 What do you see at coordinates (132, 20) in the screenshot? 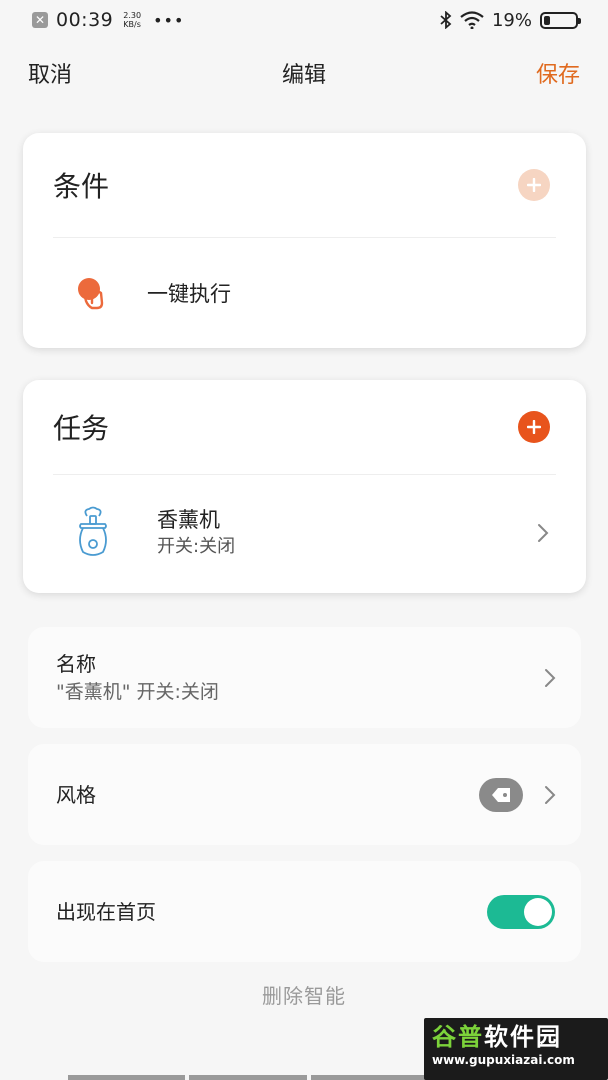
I see `network-speed: 2.30 KB/s` at bounding box center [132, 20].